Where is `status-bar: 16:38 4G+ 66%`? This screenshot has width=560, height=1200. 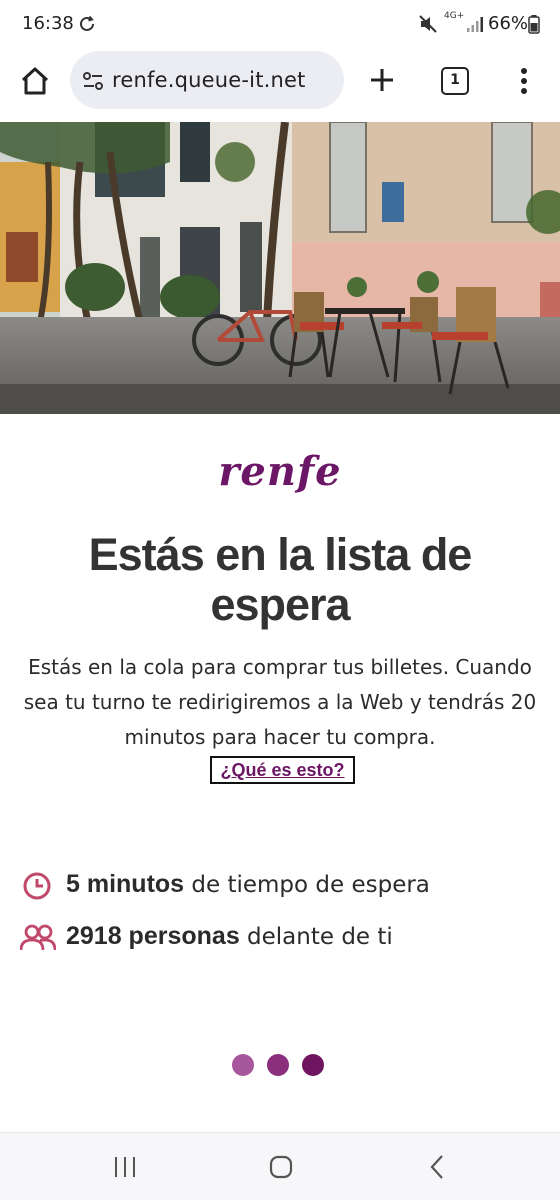
status-bar: 16:38 4G+ 66% is located at coordinates (280, 24).